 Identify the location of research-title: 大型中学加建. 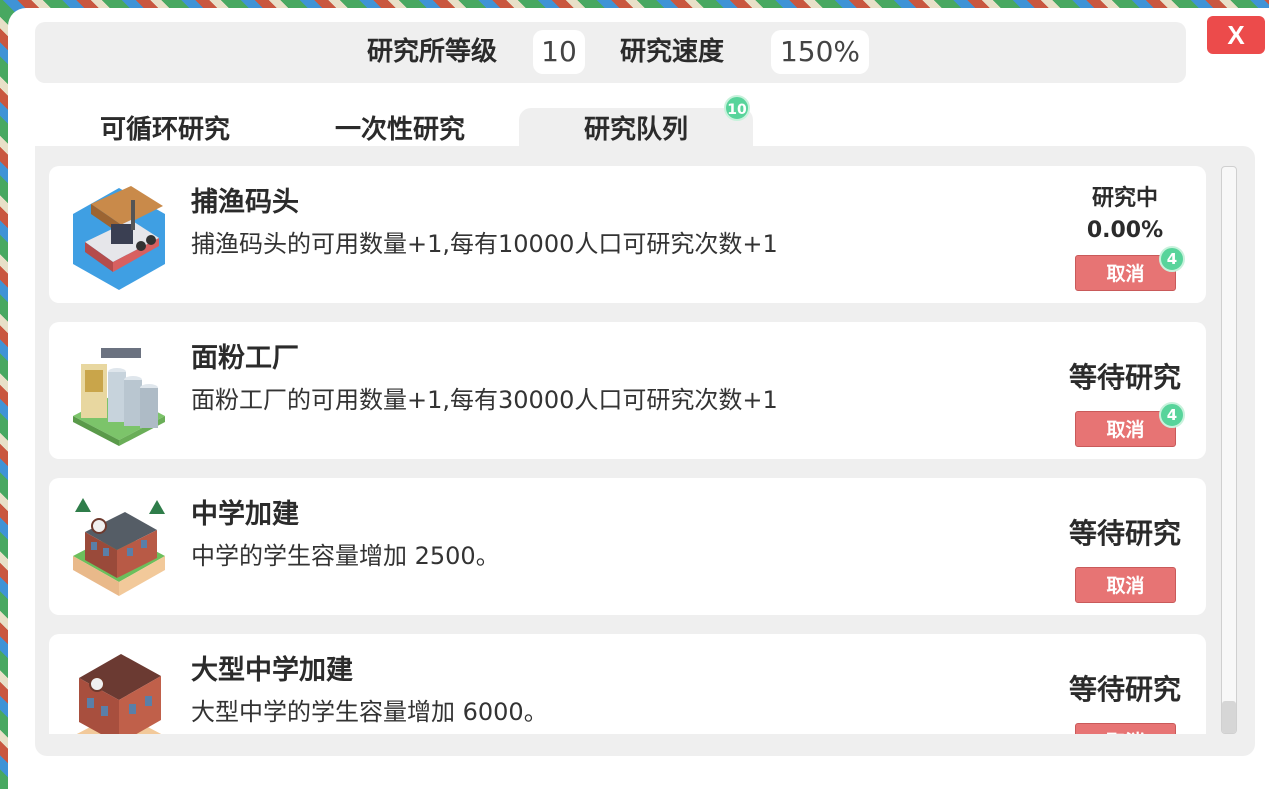
(272, 670).